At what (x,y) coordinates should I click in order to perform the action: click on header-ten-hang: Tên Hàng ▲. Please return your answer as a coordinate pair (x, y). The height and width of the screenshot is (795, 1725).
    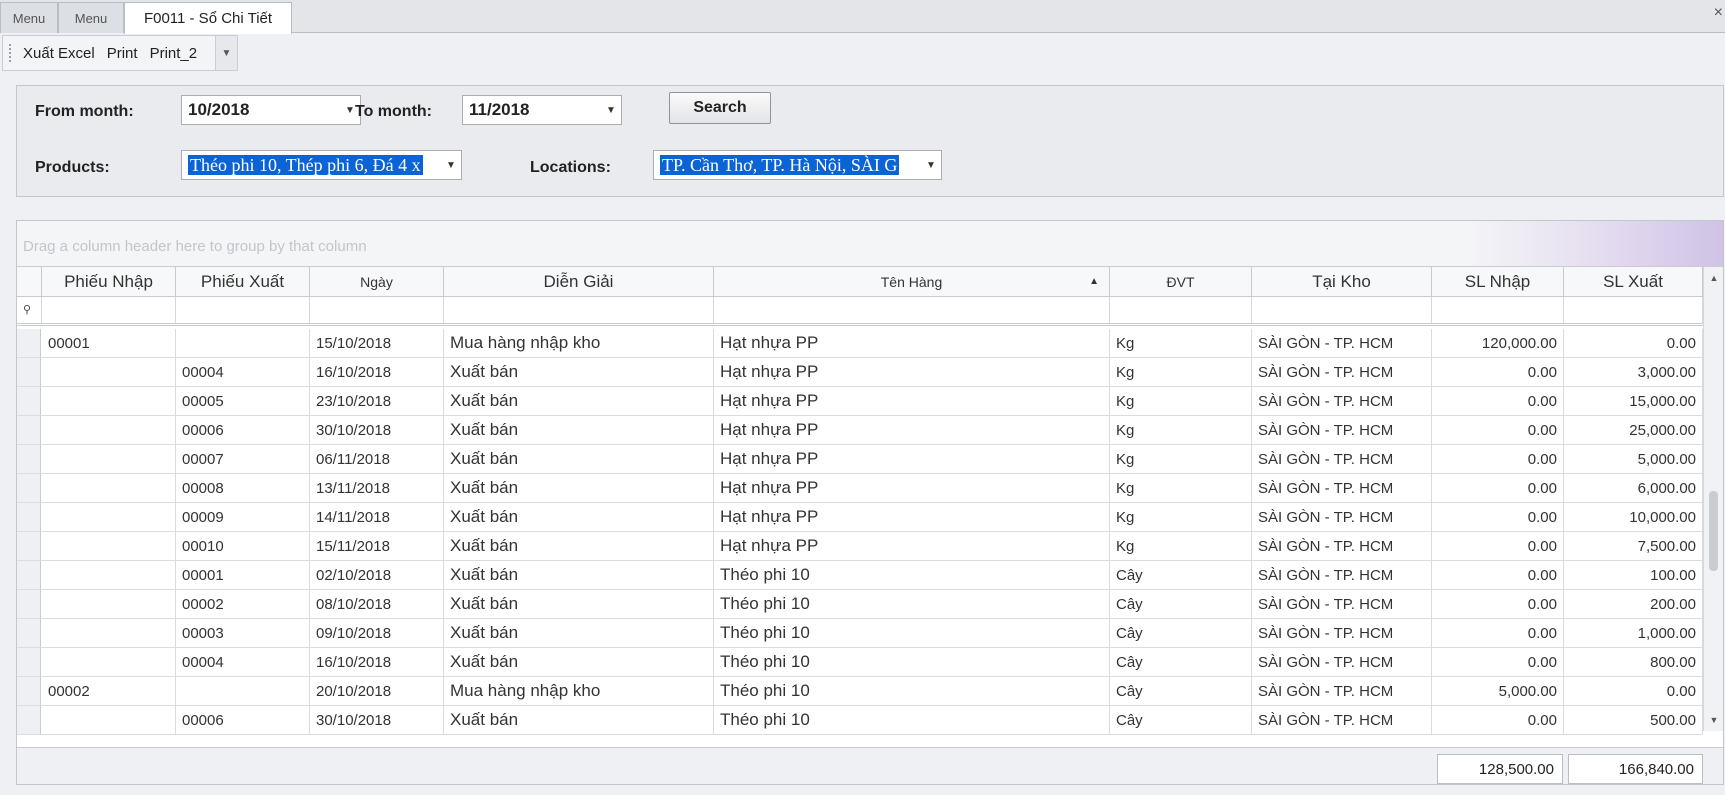
    Looking at the image, I should click on (912, 282).